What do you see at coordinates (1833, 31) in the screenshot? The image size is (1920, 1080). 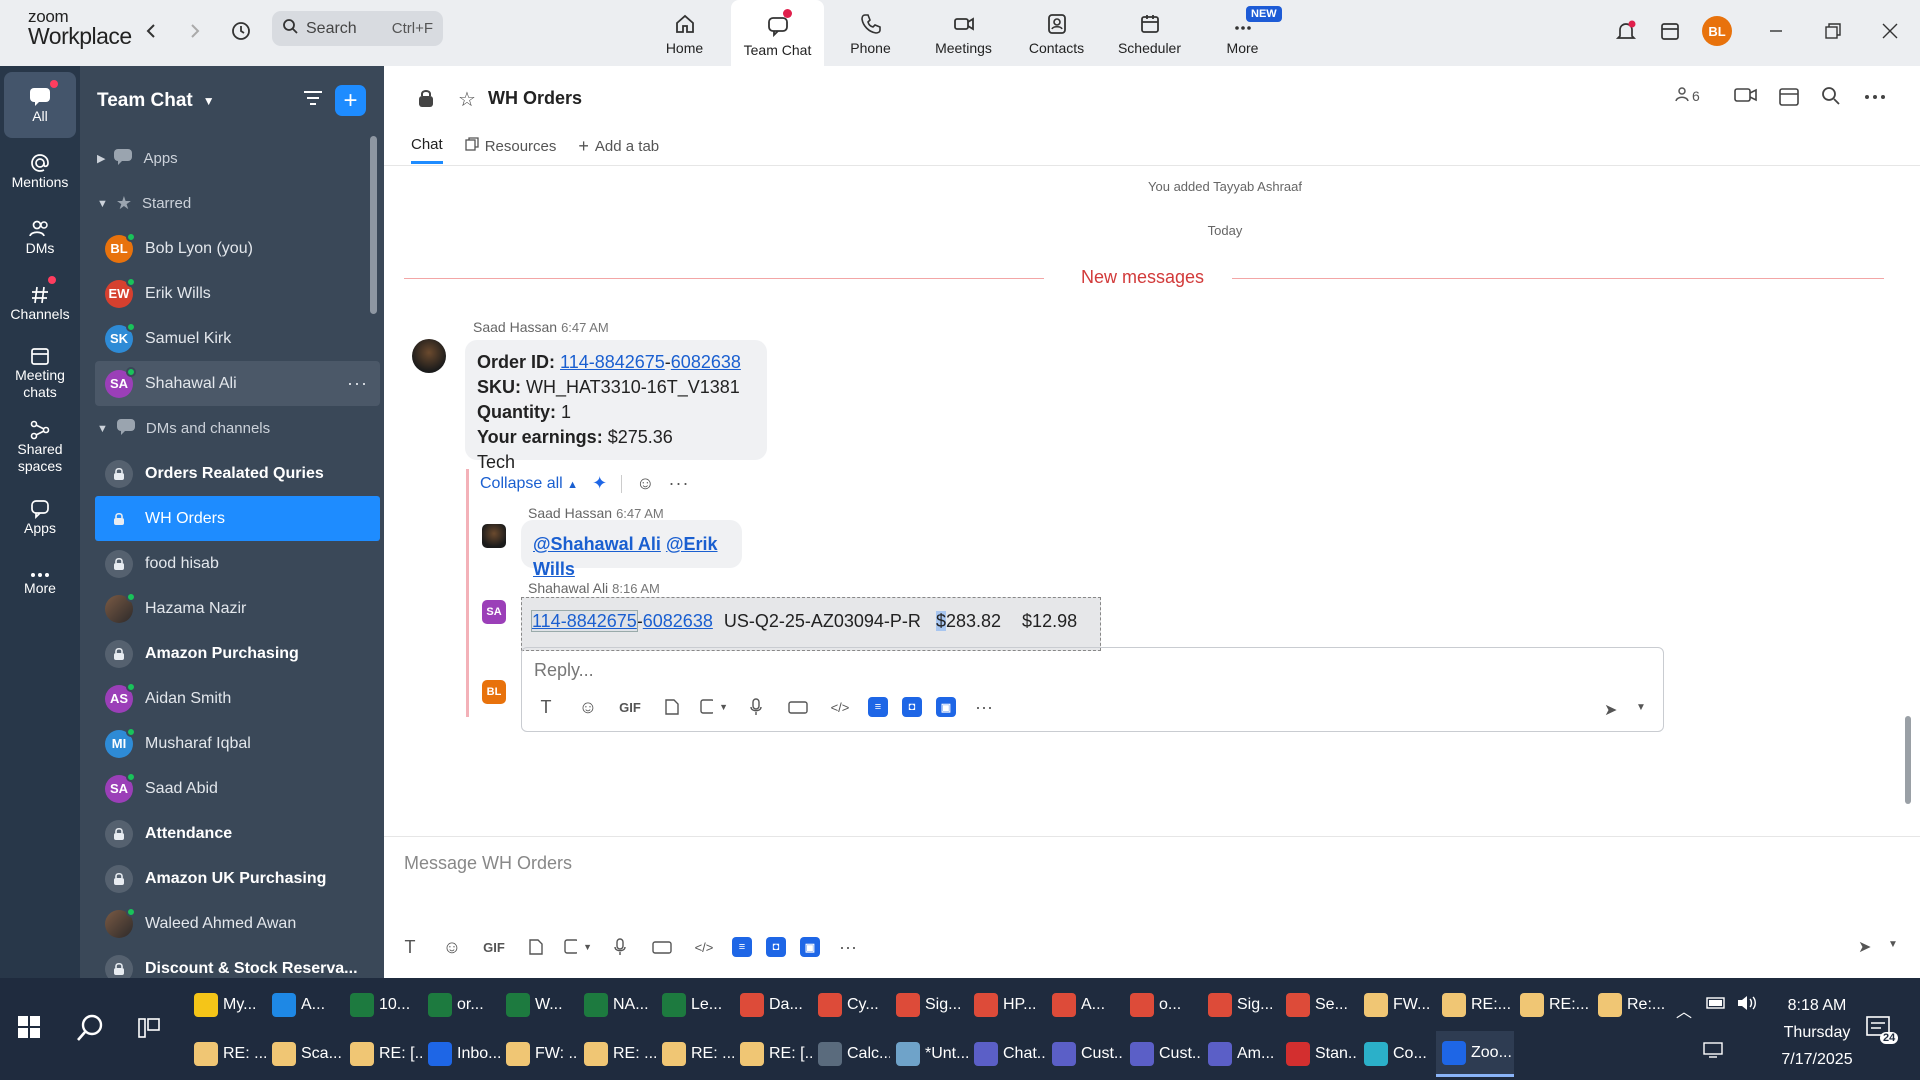 I see `restore-icon` at bounding box center [1833, 31].